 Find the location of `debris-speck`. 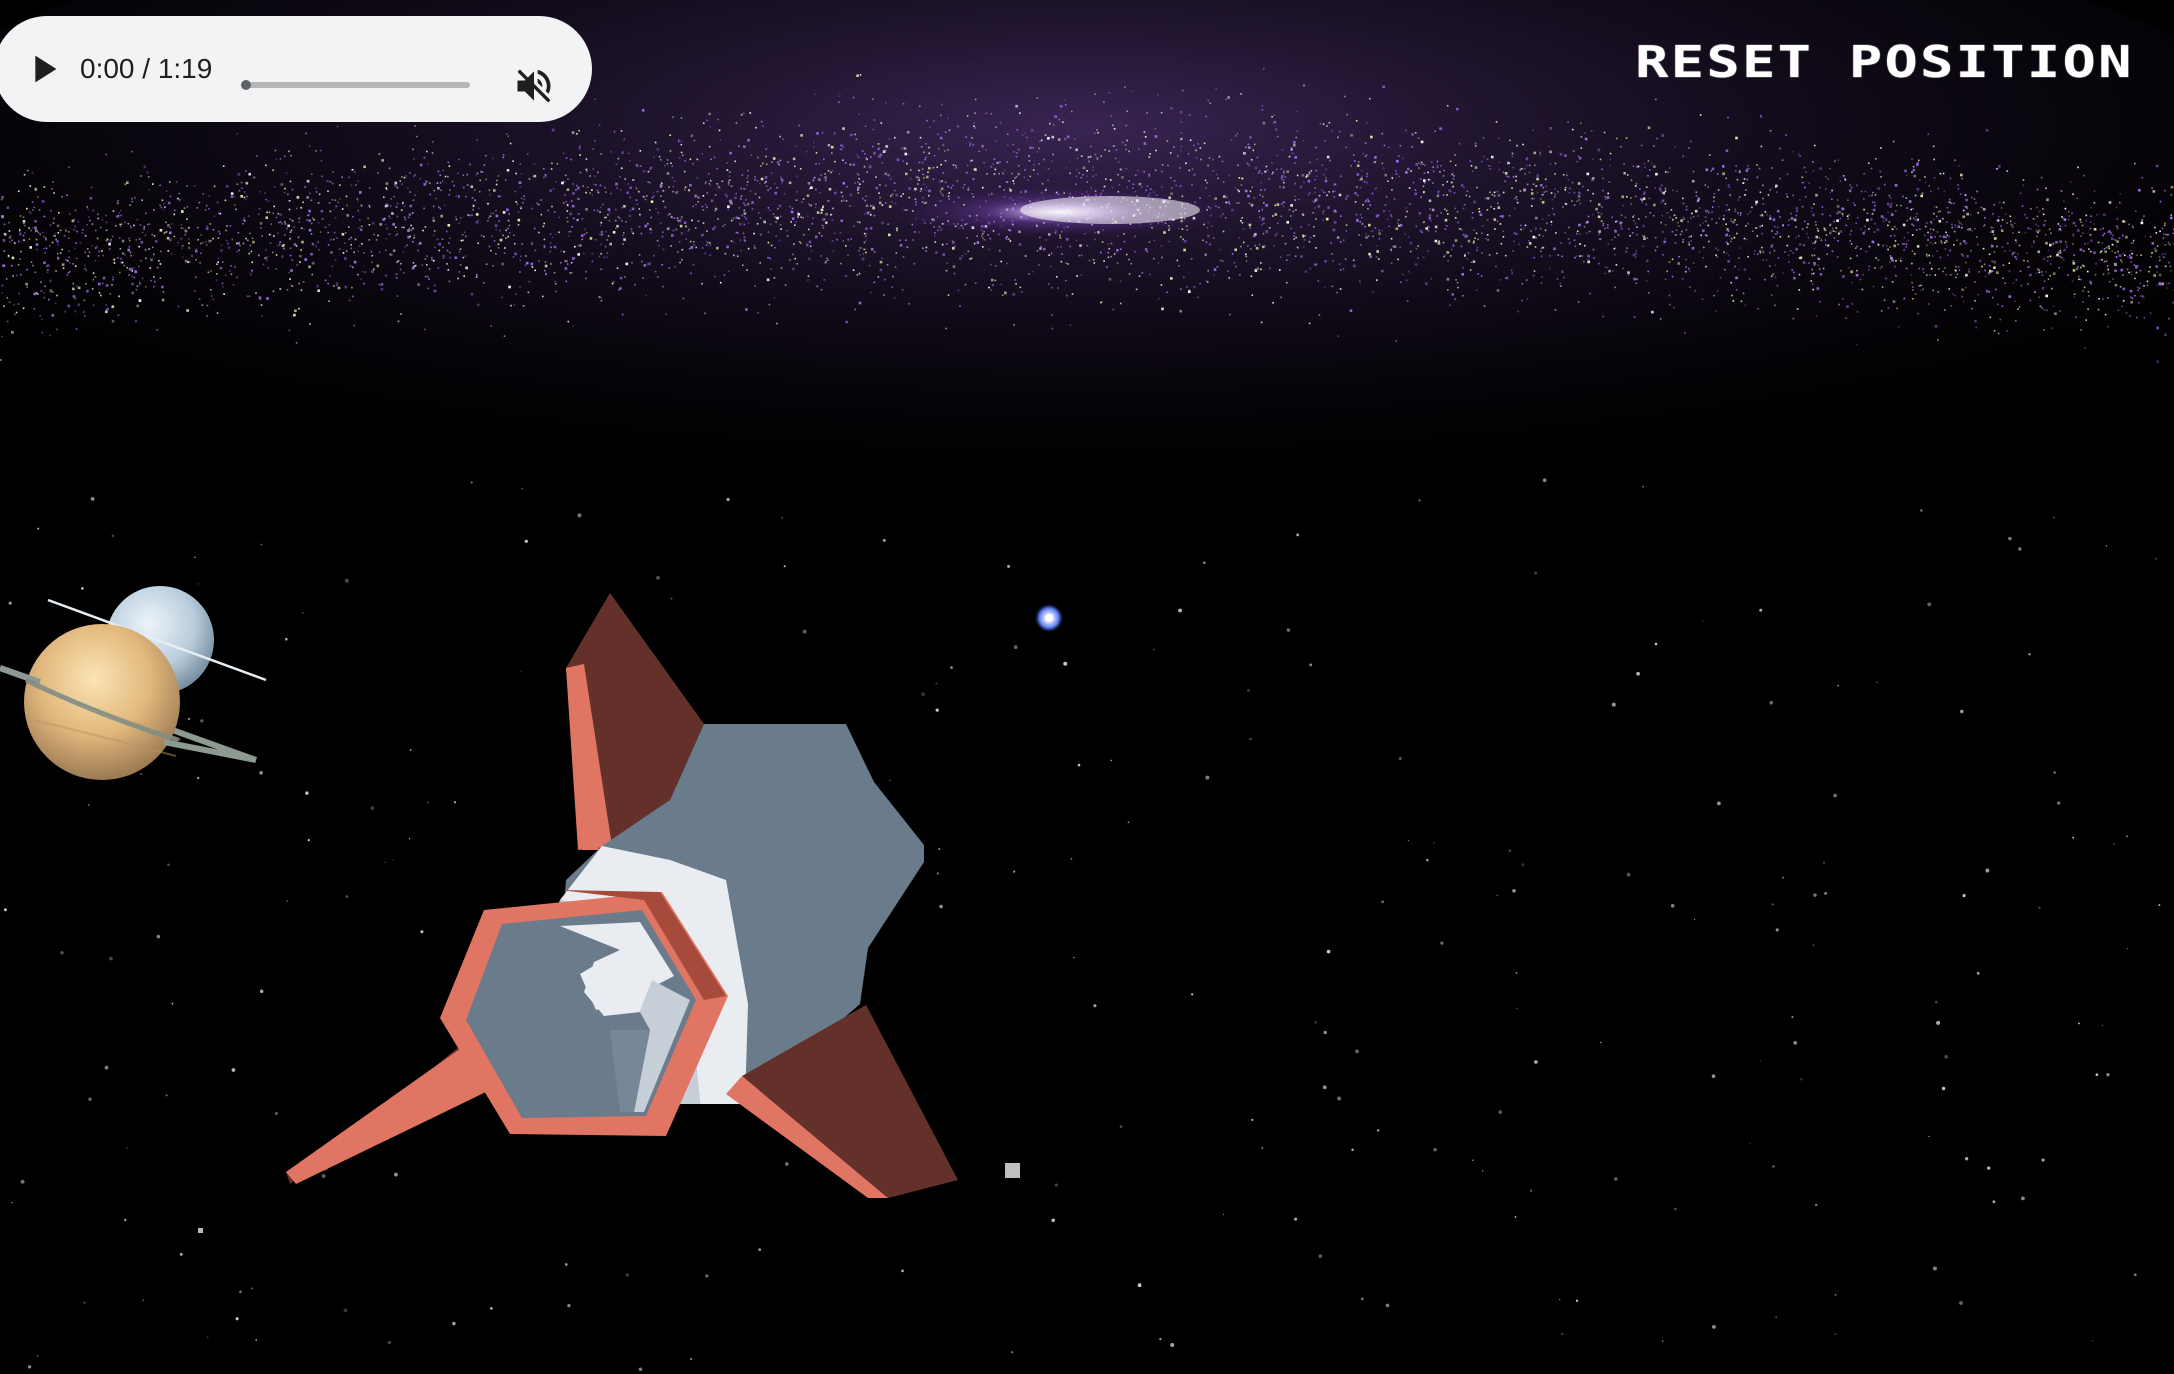

debris-speck is located at coordinates (200, 1230).